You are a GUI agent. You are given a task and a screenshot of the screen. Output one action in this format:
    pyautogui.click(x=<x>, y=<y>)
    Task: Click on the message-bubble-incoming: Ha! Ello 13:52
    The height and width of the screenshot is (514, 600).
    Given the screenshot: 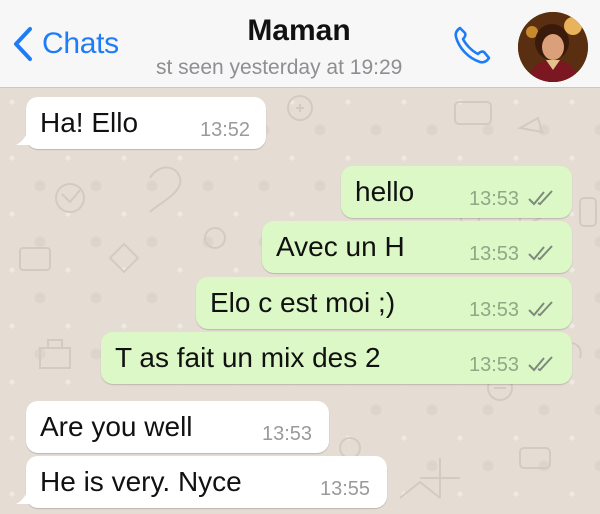 What is the action you would take?
    pyautogui.click(x=141, y=123)
    